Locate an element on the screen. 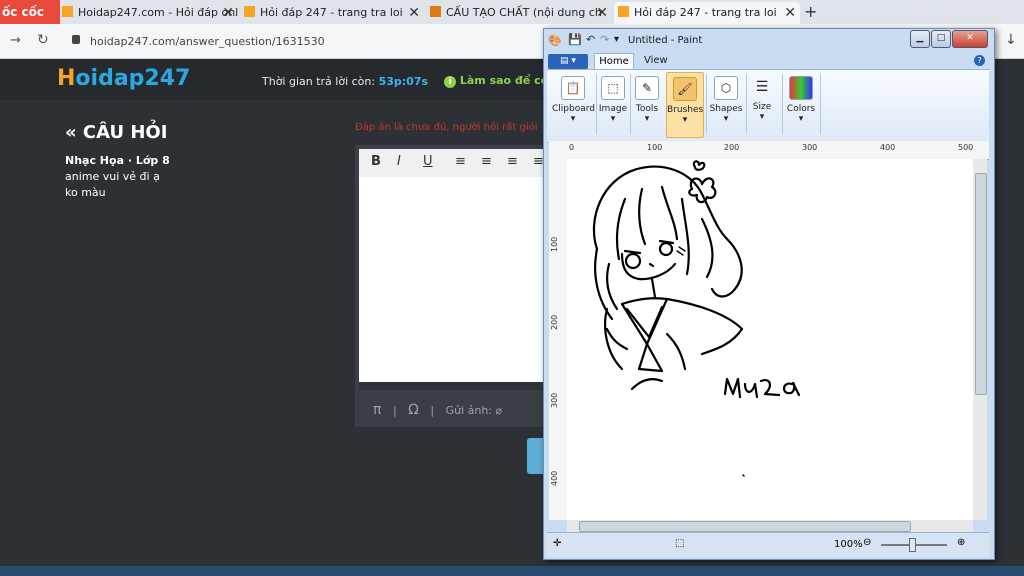  vertical-ruler is located at coordinates (558, 339).